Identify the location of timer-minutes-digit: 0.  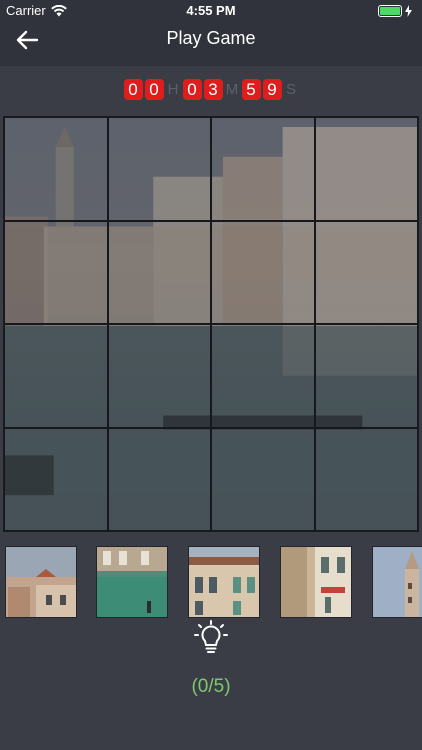
(192, 89).